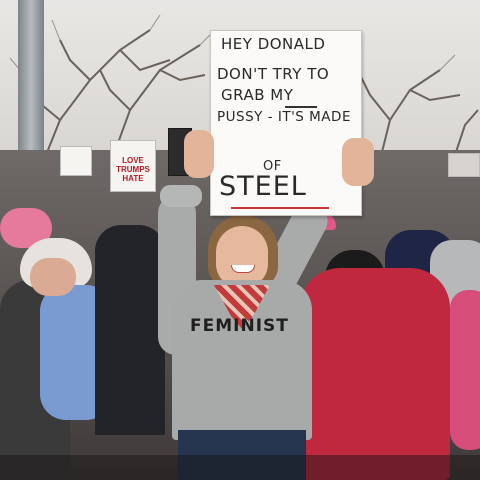 The image size is (480, 480). Describe the element at coordinates (273, 44) in the screenshot. I see `sign-line-1: HEY DONALD` at that location.